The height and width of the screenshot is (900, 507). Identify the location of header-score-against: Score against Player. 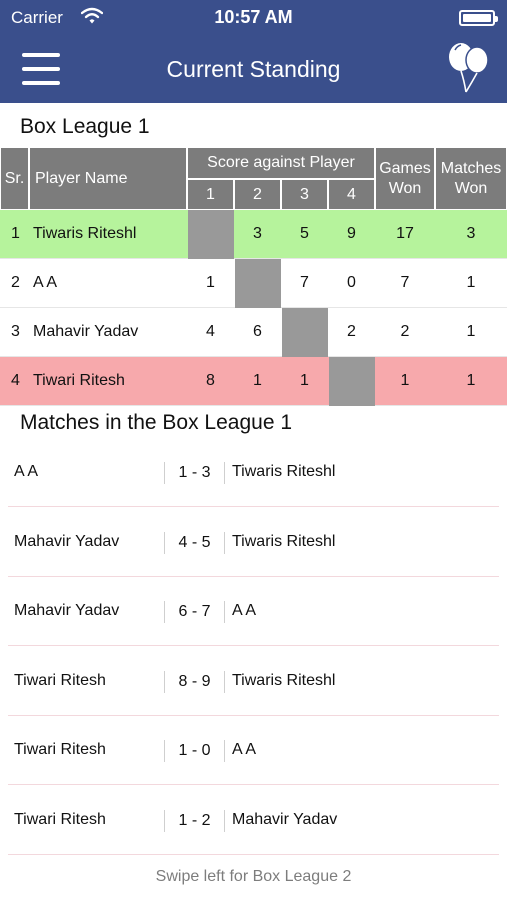
(281, 163).